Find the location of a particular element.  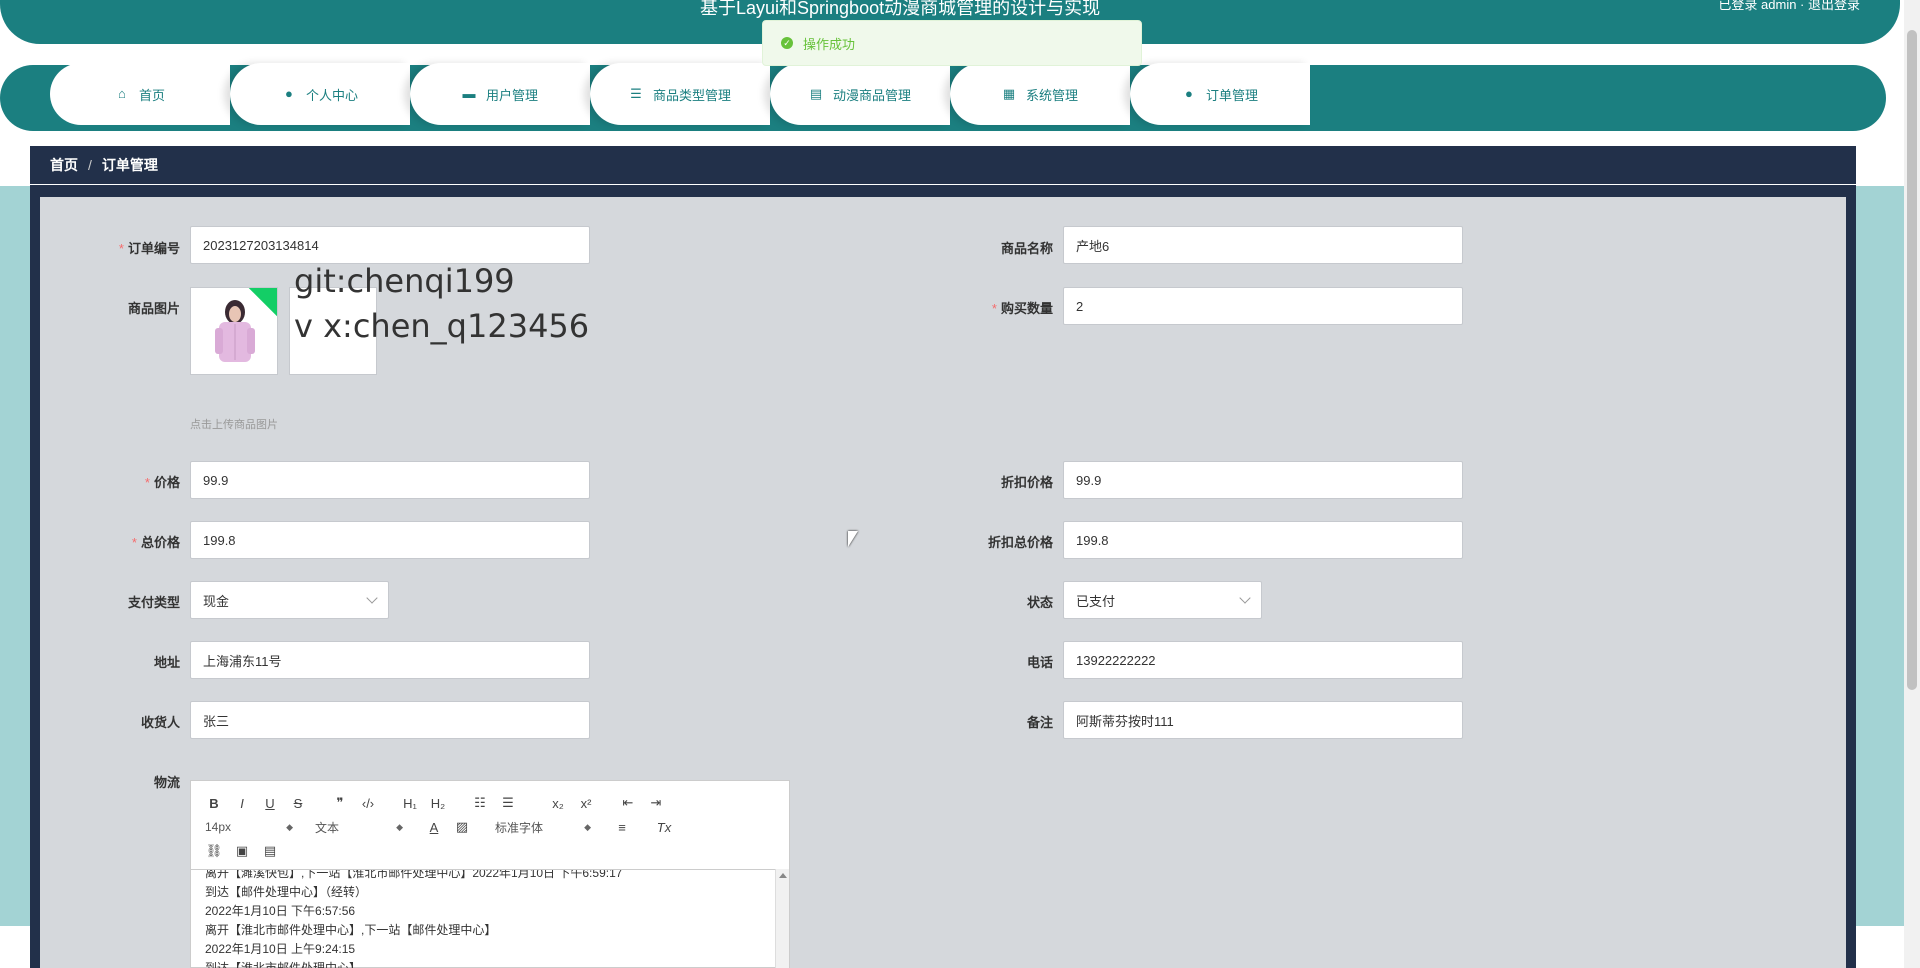

bulb-icon: ● is located at coordinates (1189, 93).